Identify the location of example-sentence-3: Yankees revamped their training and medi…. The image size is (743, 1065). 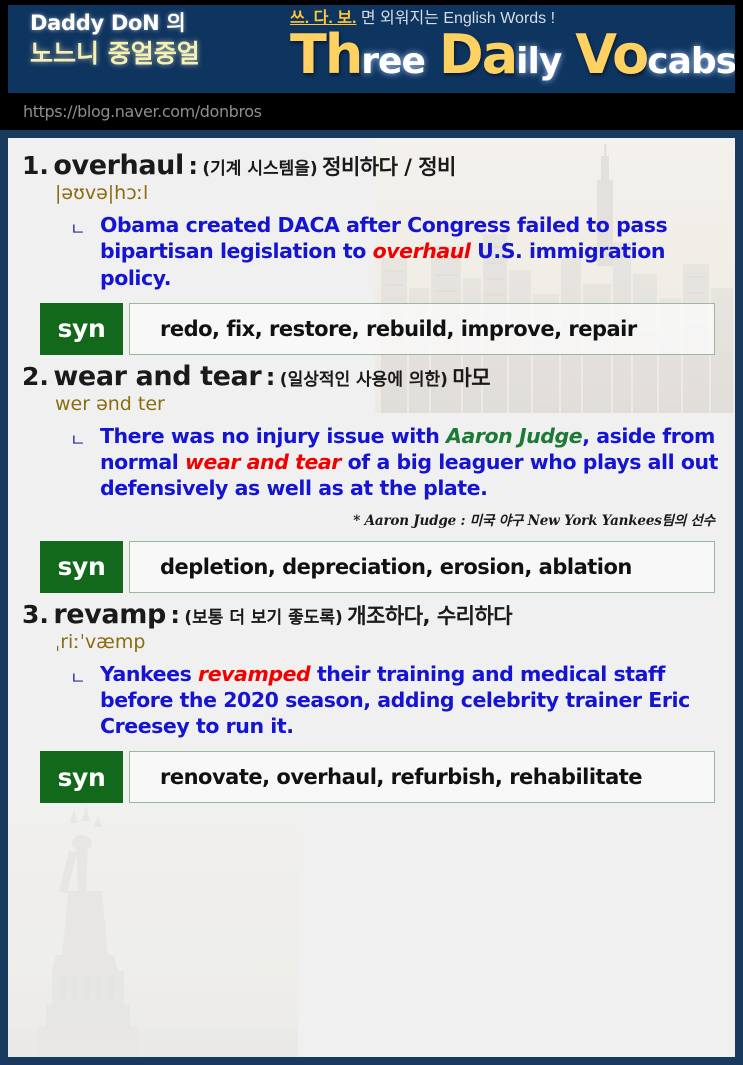
(395, 700).